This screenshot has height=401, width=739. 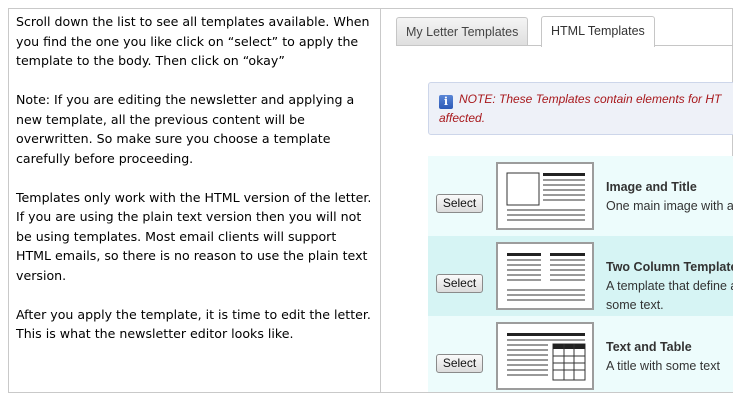 What do you see at coordinates (462, 118) in the screenshot?
I see `note-text-line2: affected.` at bounding box center [462, 118].